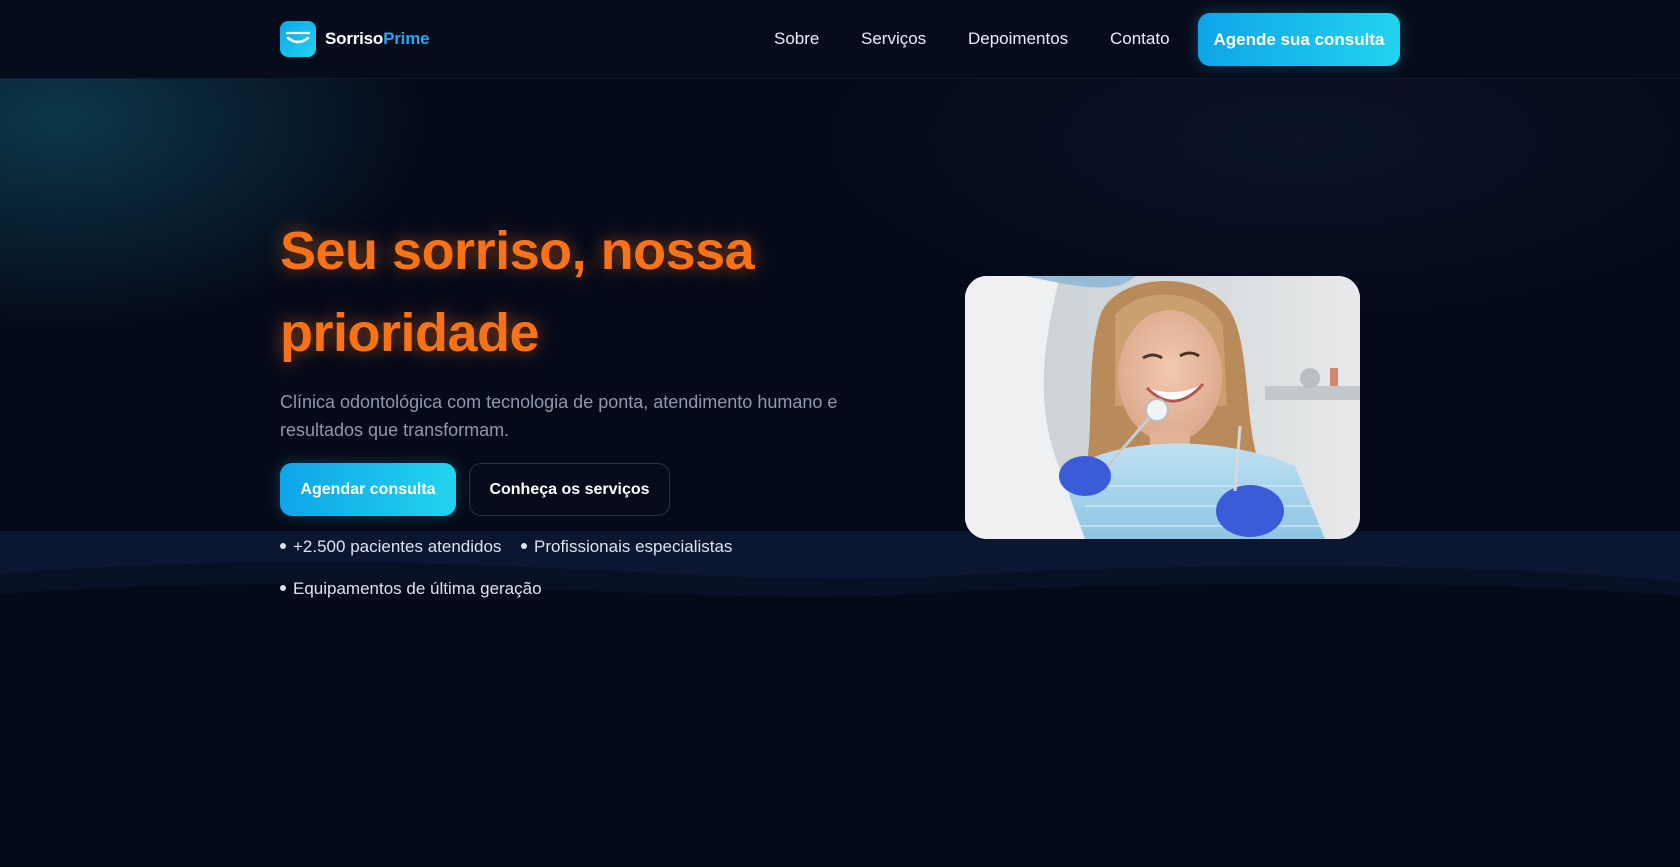  What do you see at coordinates (417, 588) in the screenshot?
I see `feature-text: Equipamentos de última geração` at bounding box center [417, 588].